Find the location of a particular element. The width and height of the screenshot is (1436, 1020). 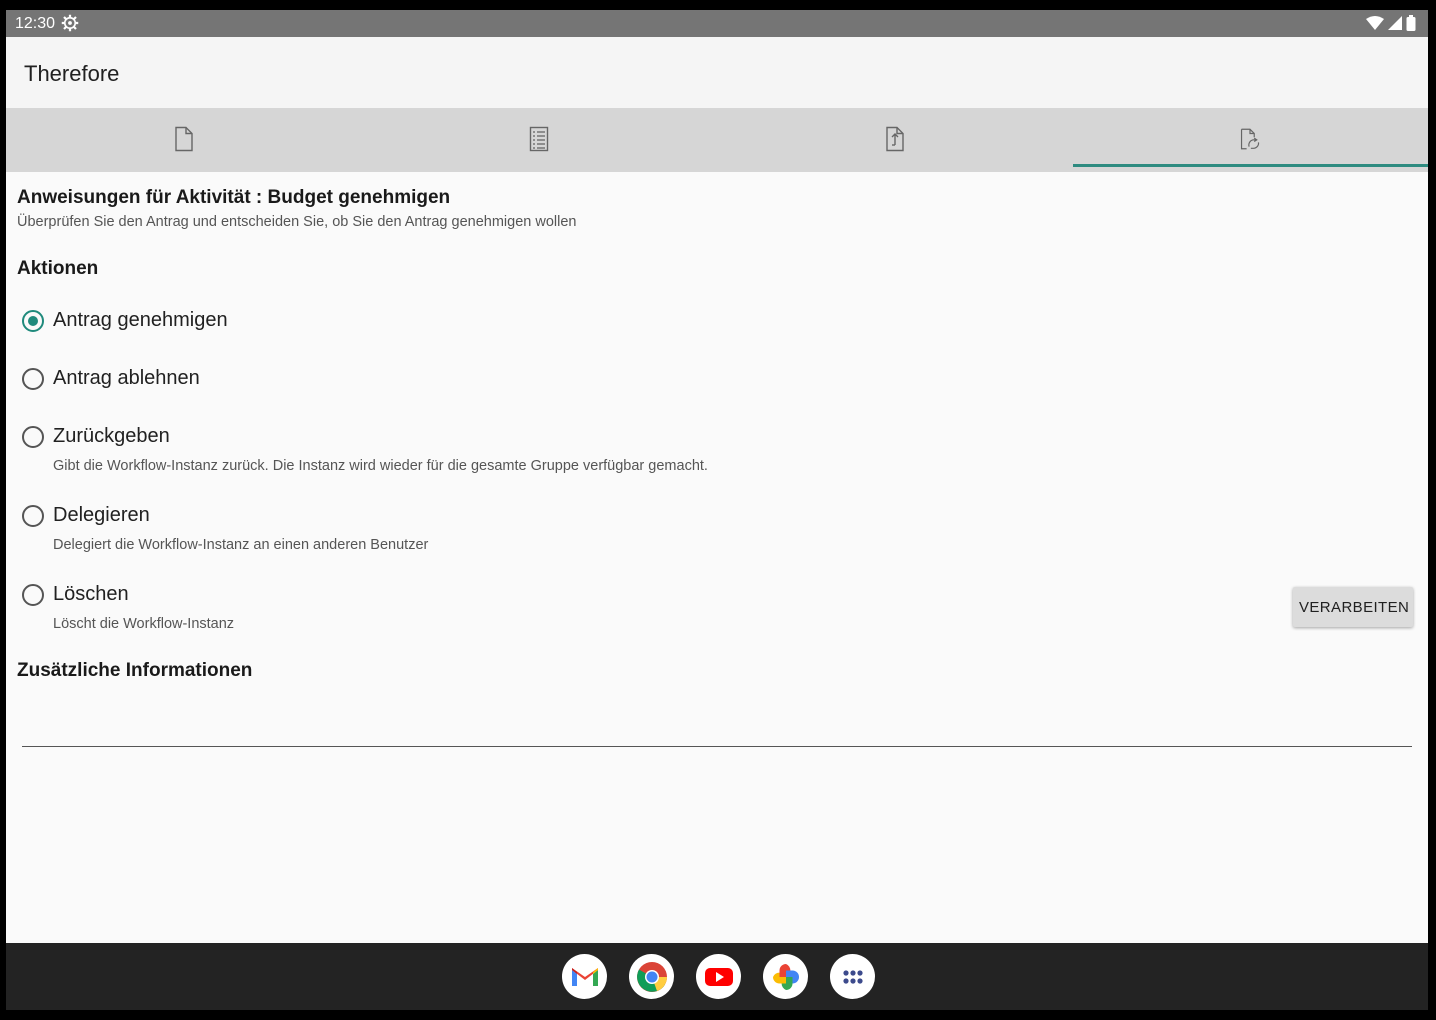

taskbar is located at coordinates (717, 976).